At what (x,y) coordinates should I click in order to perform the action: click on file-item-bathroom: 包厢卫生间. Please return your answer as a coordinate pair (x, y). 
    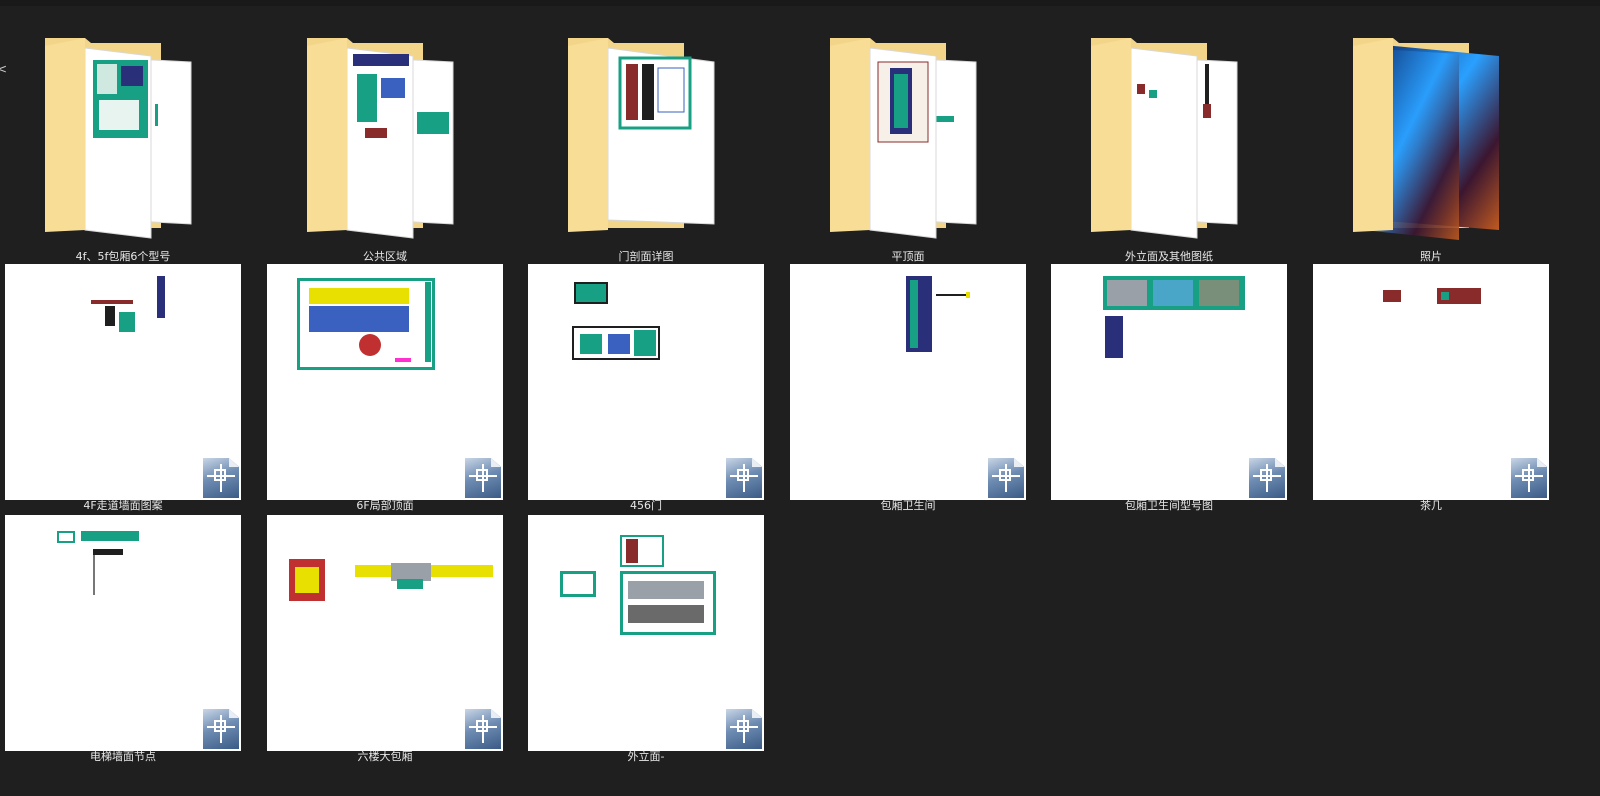
    Looking at the image, I should click on (908, 389).